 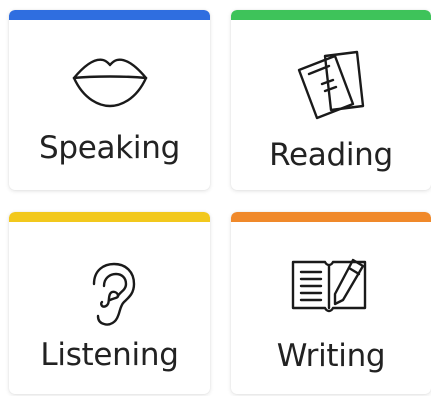 I want to click on lips-icon, so click(x=110, y=82).